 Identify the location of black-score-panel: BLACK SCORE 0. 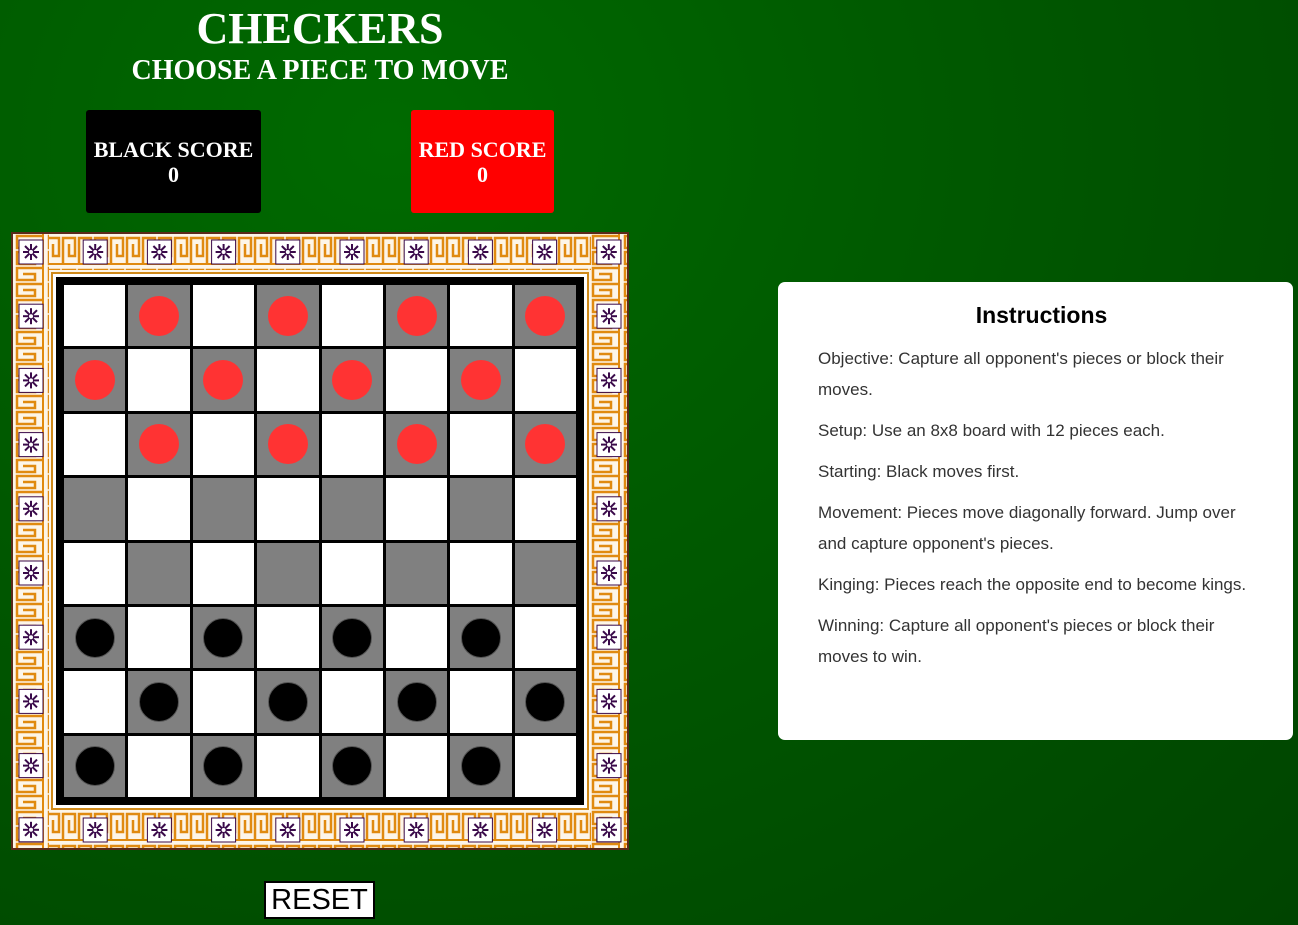
(173, 161).